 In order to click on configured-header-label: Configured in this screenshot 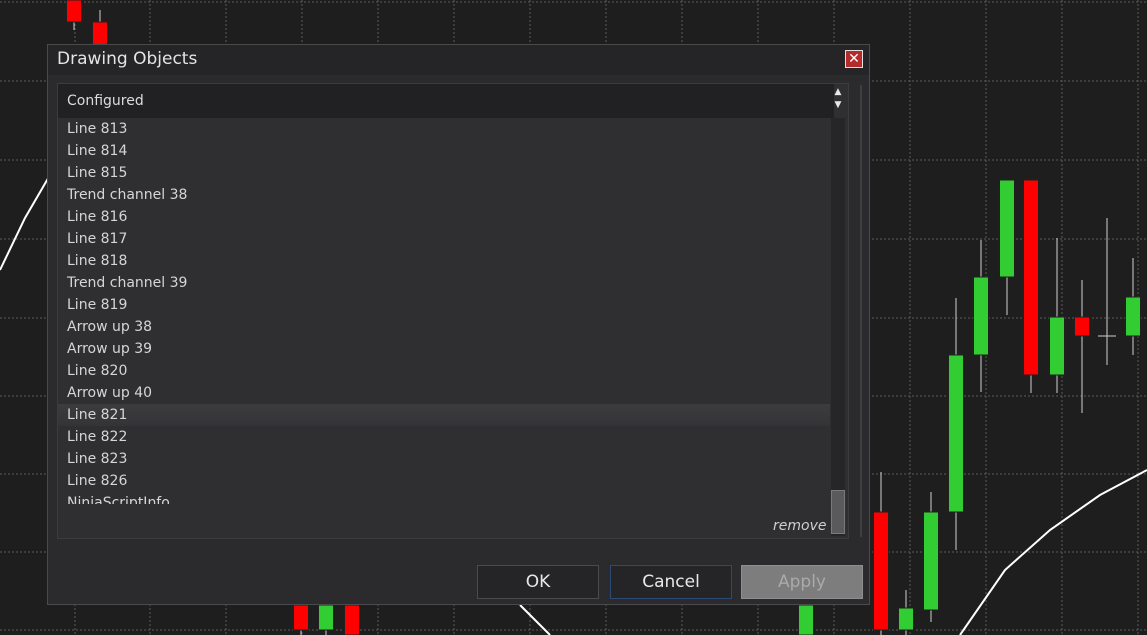, I will do `click(105, 101)`.